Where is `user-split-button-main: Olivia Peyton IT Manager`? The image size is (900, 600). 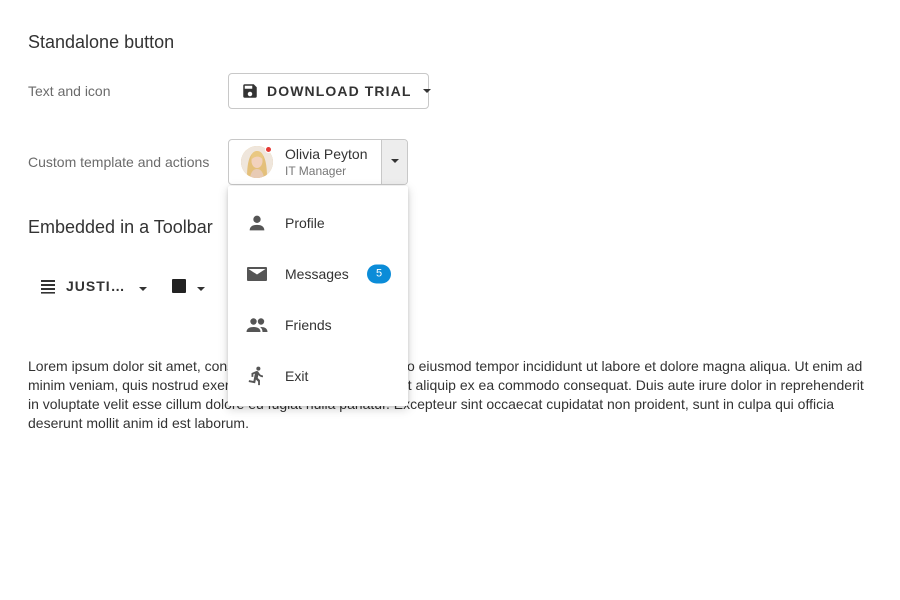
user-split-button-main: Olivia Peyton IT Manager is located at coordinates (305, 162).